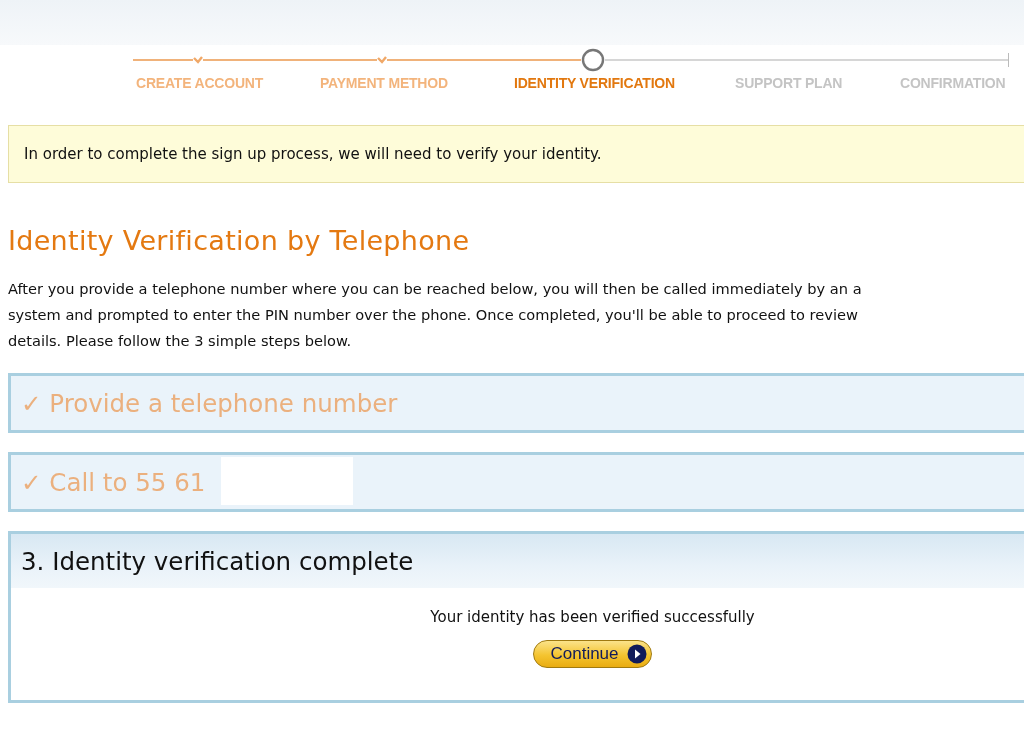 This screenshot has height=736, width=1024. Describe the element at coordinates (636, 654) in the screenshot. I see `play-icon` at that location.